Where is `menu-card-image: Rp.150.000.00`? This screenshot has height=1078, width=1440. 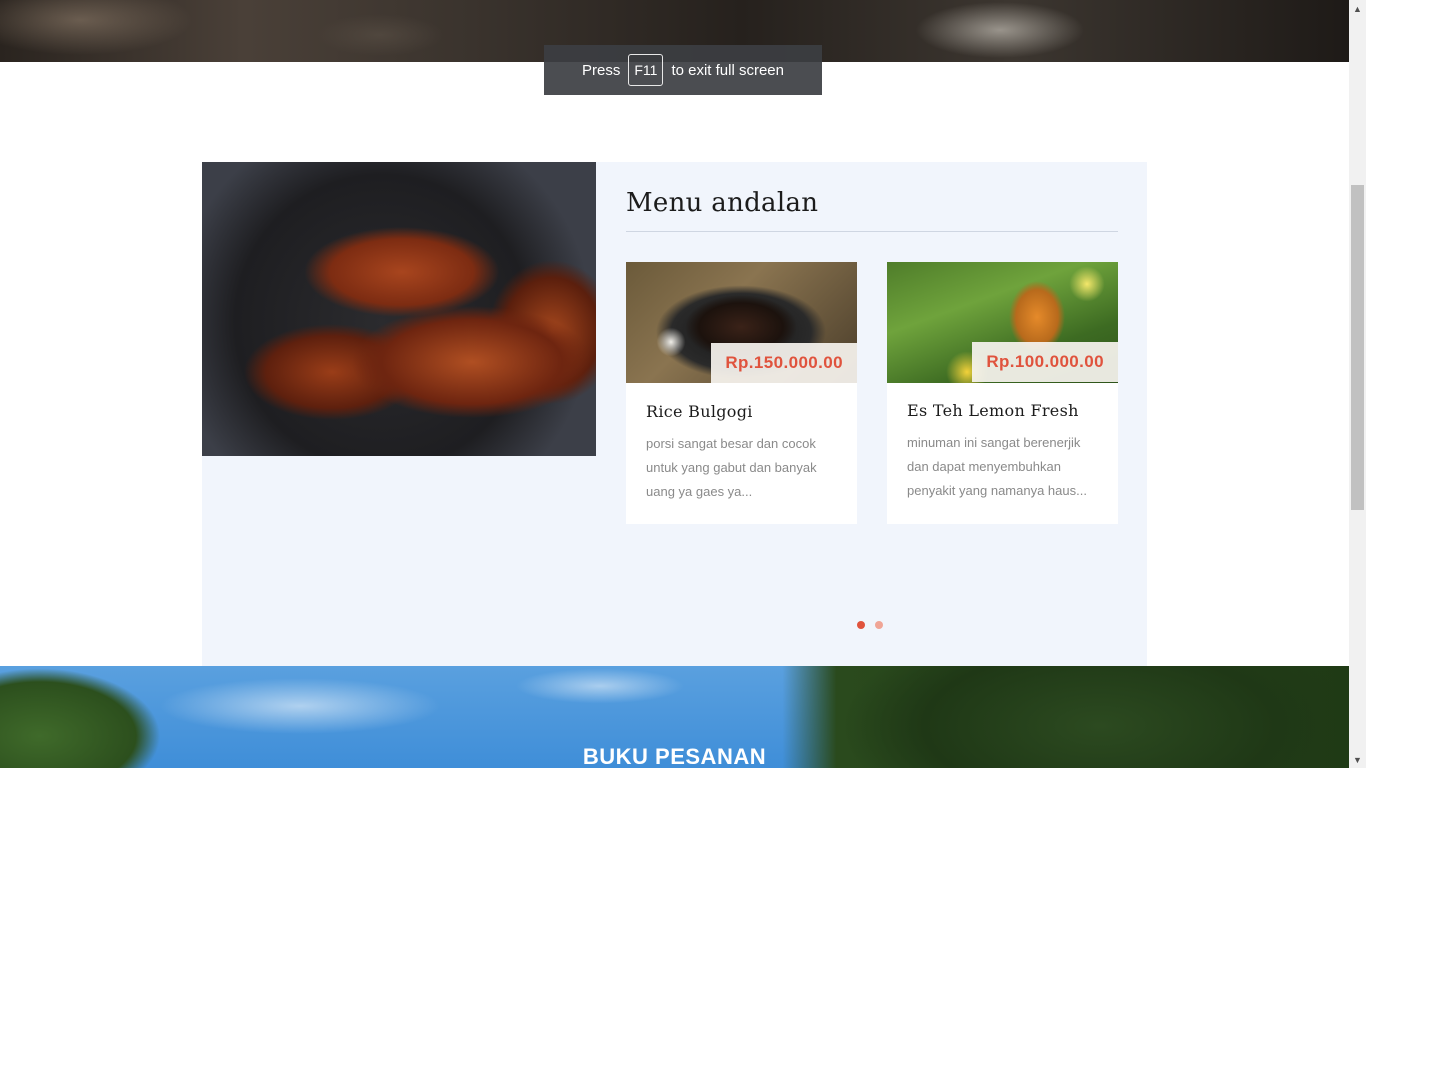
menu-card-image: Rp.150.000.00 is located at coordinates (741, 322).